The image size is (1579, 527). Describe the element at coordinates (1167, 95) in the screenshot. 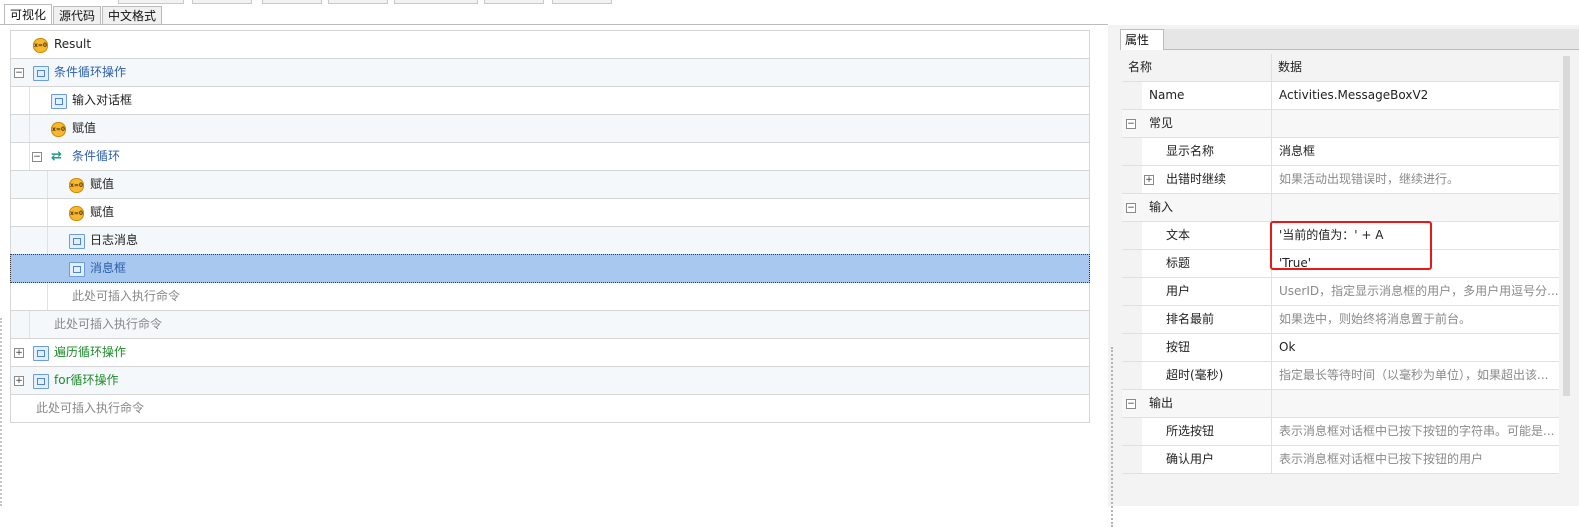

I see `property-name: Name` at that location.